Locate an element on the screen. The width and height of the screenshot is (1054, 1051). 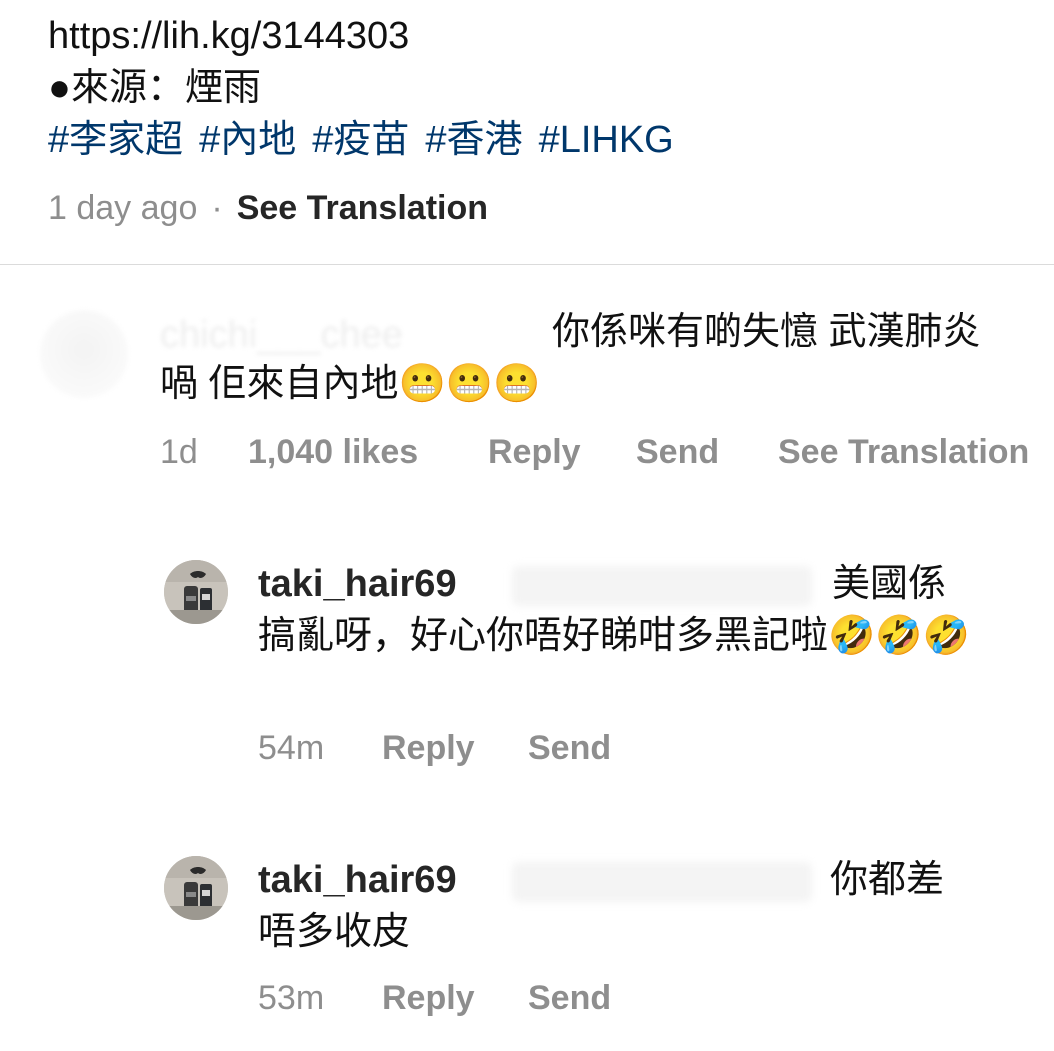
post-time: 1 day ago is located at coordinates (123, 208).